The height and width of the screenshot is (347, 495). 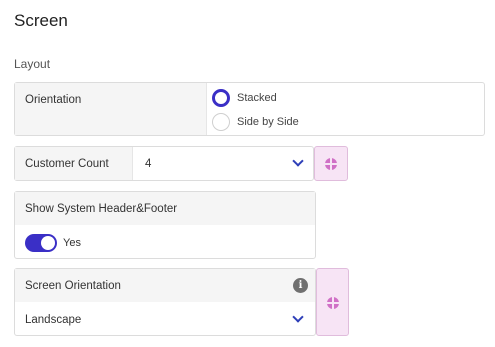 What do you see at coordinates (41, 20) in the screenshot?
I see `page-title: Screen` at bounding box center [41, 20].